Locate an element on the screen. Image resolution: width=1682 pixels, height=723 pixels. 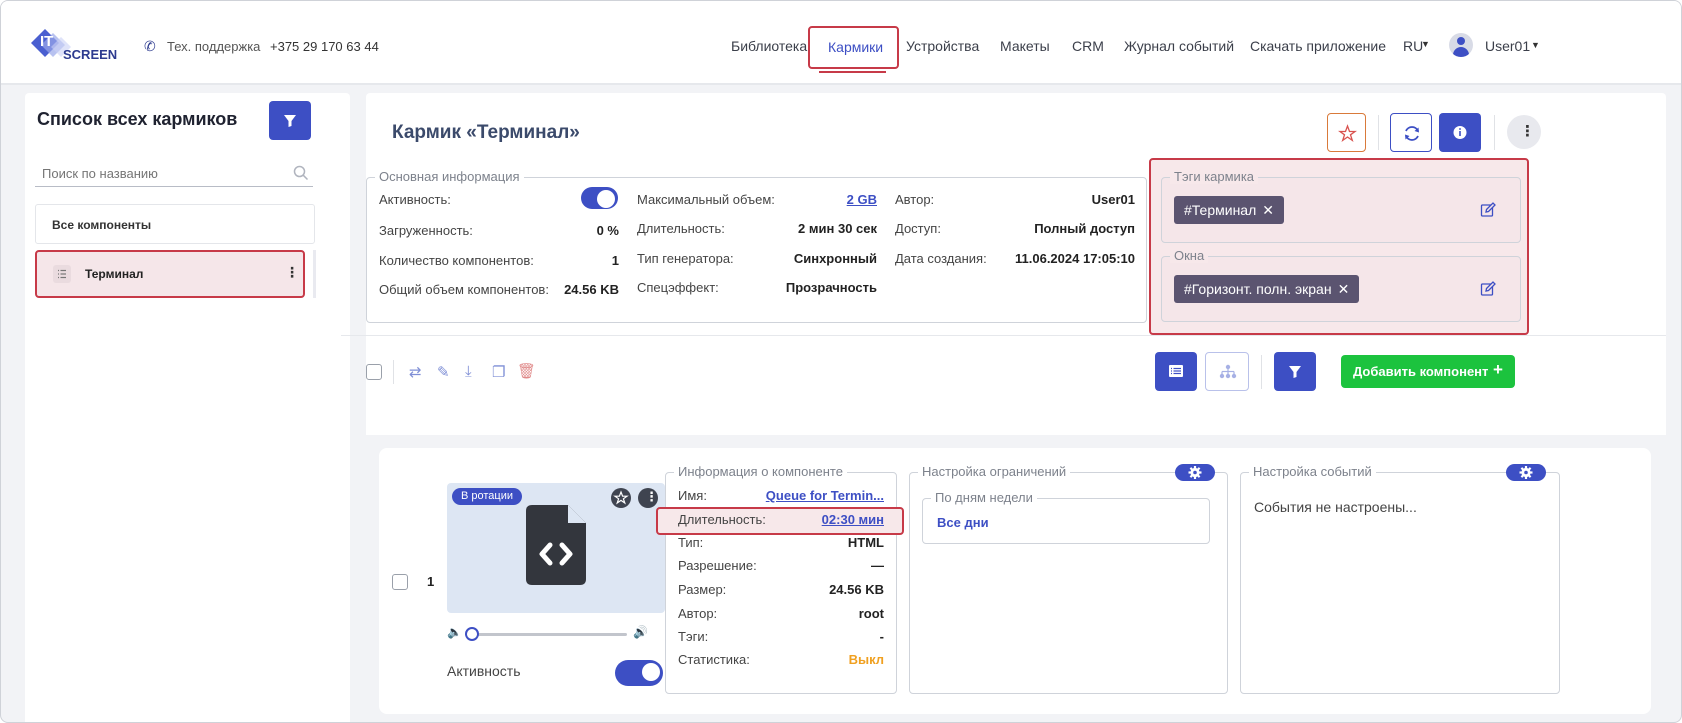
sidebar-scrollbar is located at coordinates (314, 274).